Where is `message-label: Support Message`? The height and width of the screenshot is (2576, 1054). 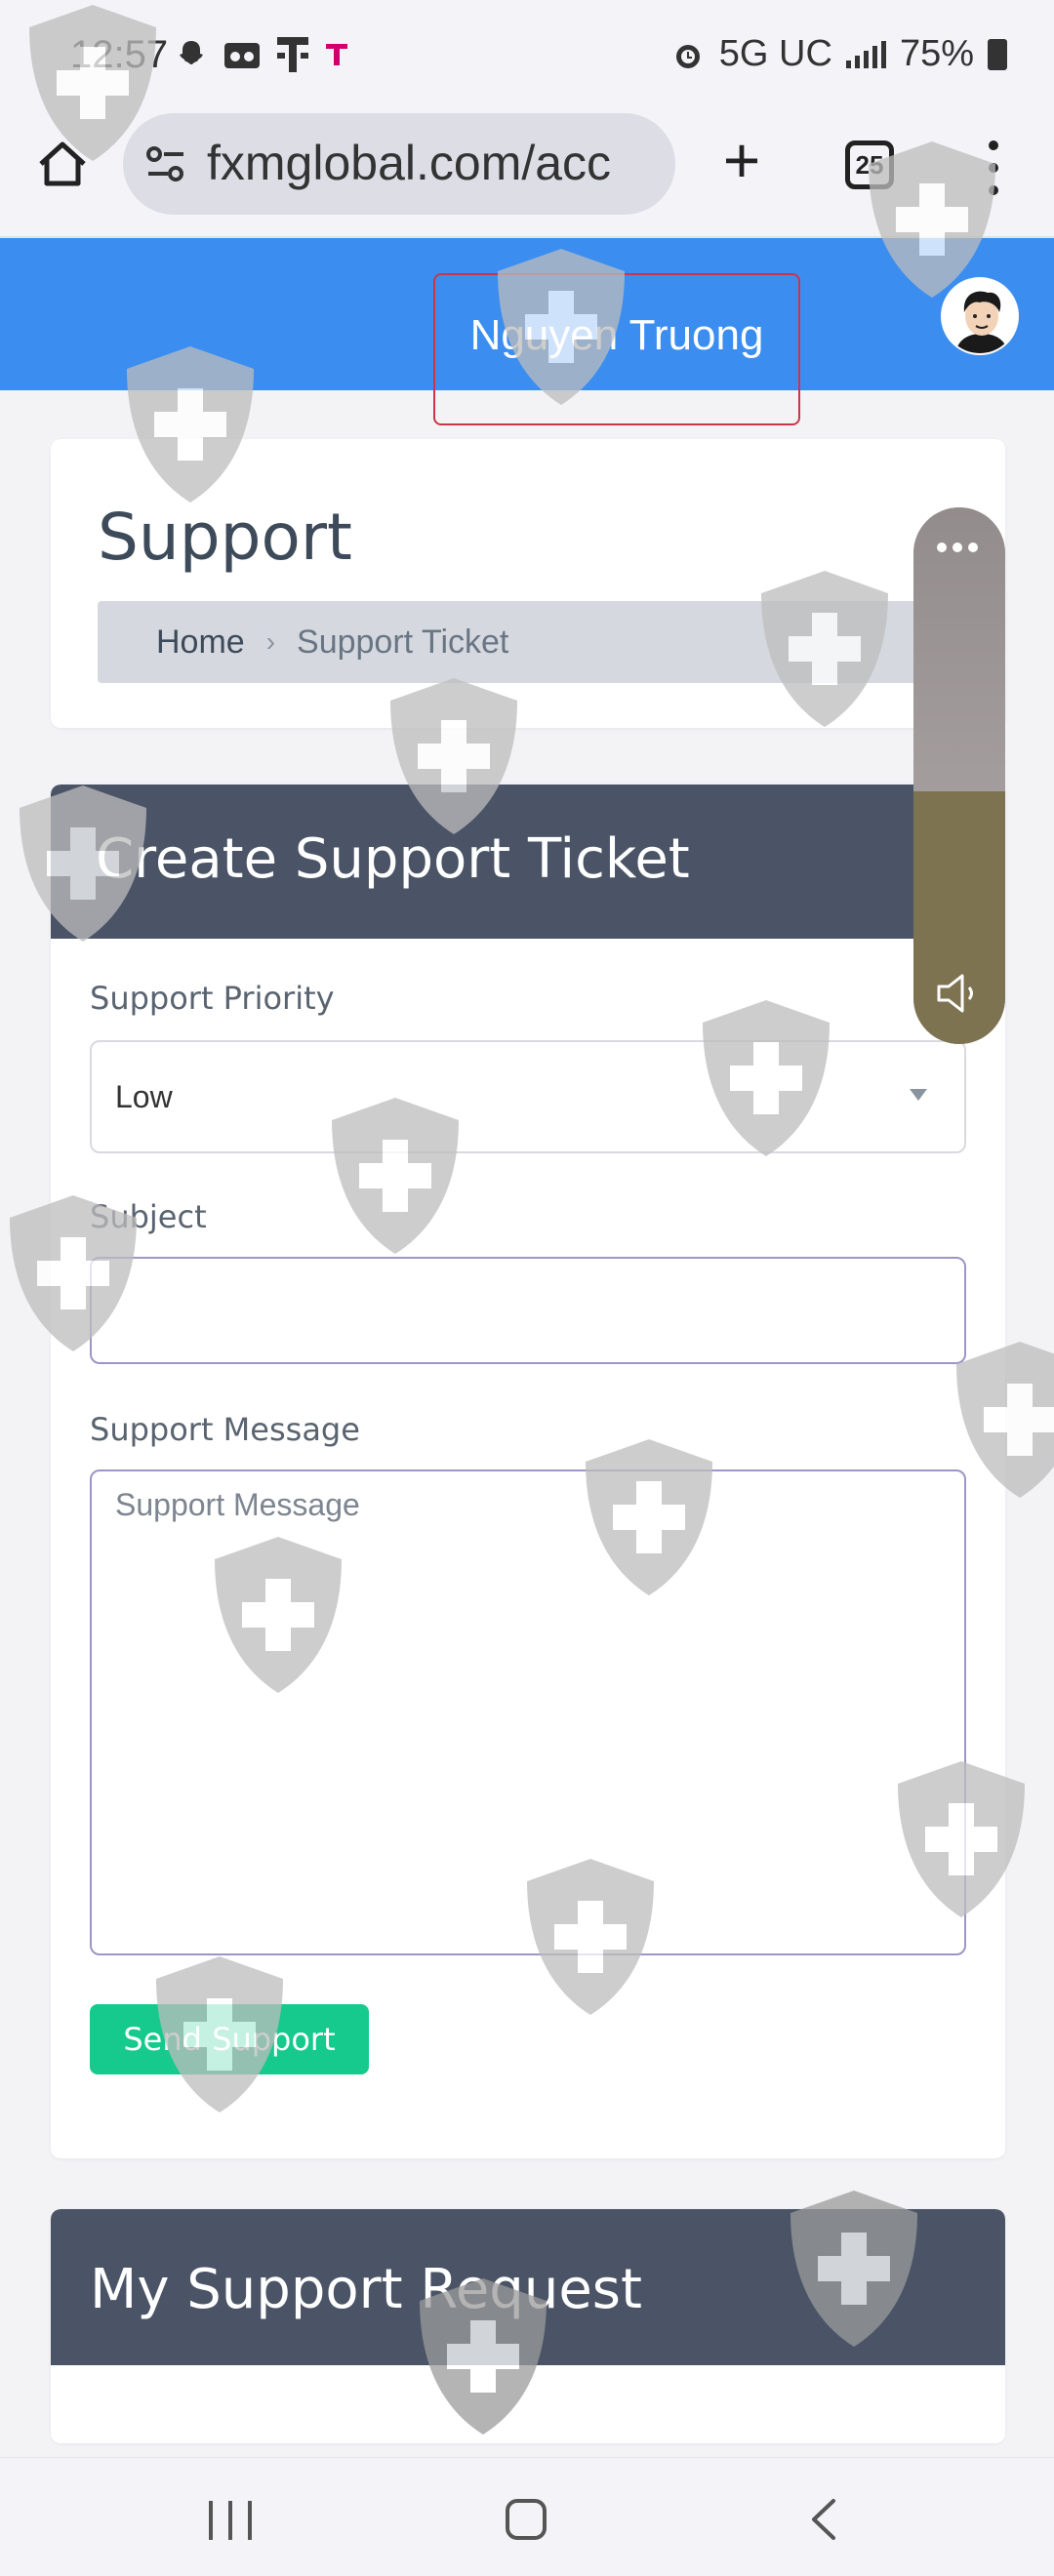 message-label: Support Message is located at coordinates (225, 1429).